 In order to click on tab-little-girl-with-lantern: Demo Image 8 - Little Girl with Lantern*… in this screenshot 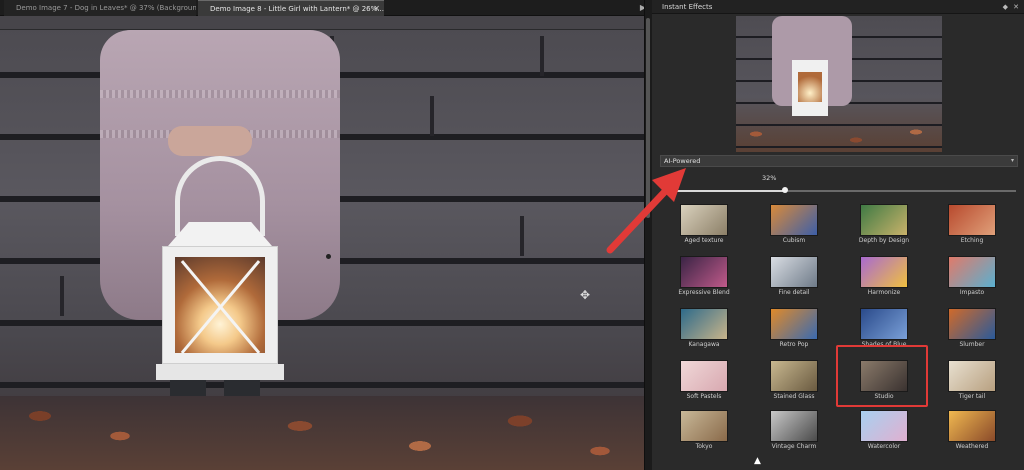, I will do `click(291, 8)`.